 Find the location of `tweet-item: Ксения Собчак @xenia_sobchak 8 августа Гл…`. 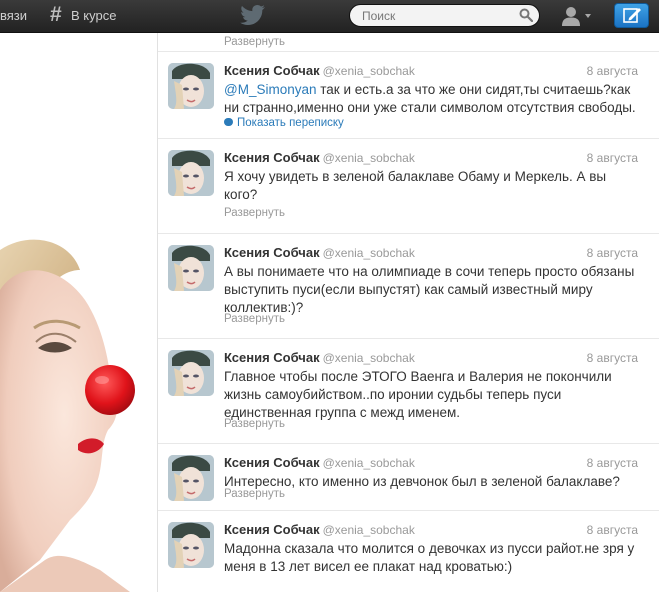

tweet-item: Ксения Собчак @xenia_sobchak 8 августа Гл… is located at coordinates (408, 392).